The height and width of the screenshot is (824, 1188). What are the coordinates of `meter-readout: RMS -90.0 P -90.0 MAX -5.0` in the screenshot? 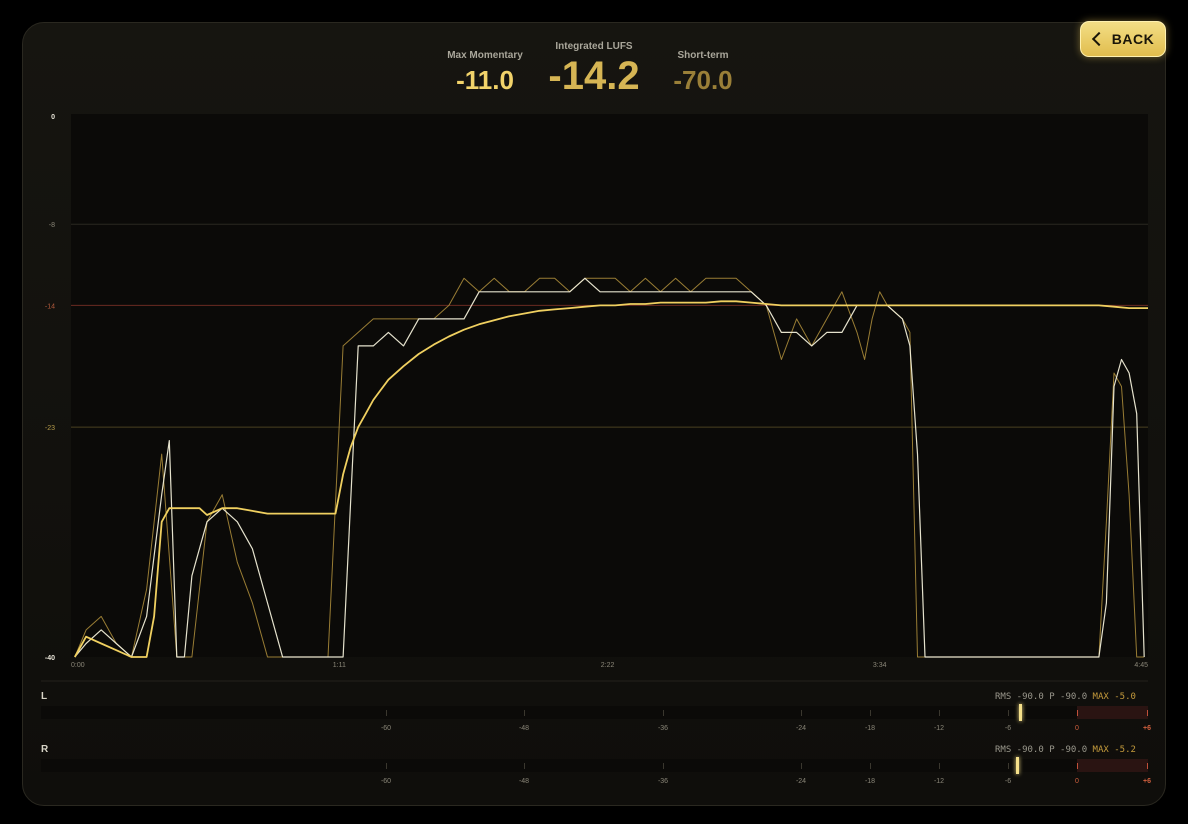 It's located at (1065, 697).